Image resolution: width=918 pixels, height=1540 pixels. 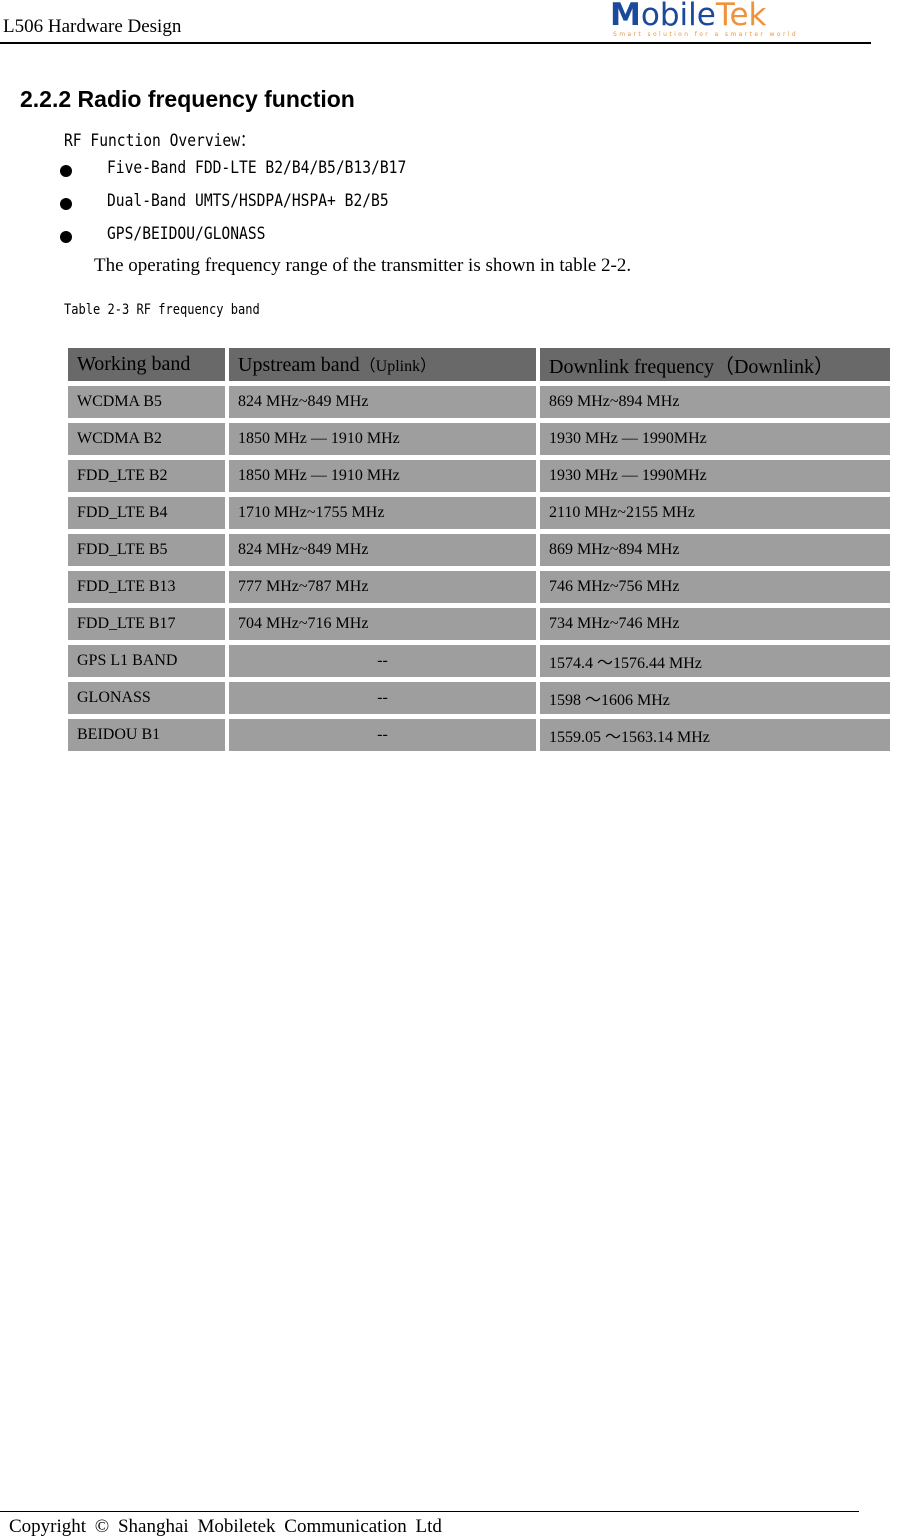 I want to click on cell-downlink: 2110 MHz~2155 MHz, so click(x=715, y=513).